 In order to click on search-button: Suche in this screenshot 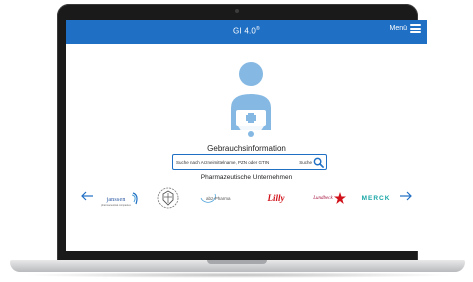, I will do `click(311, 162)`.